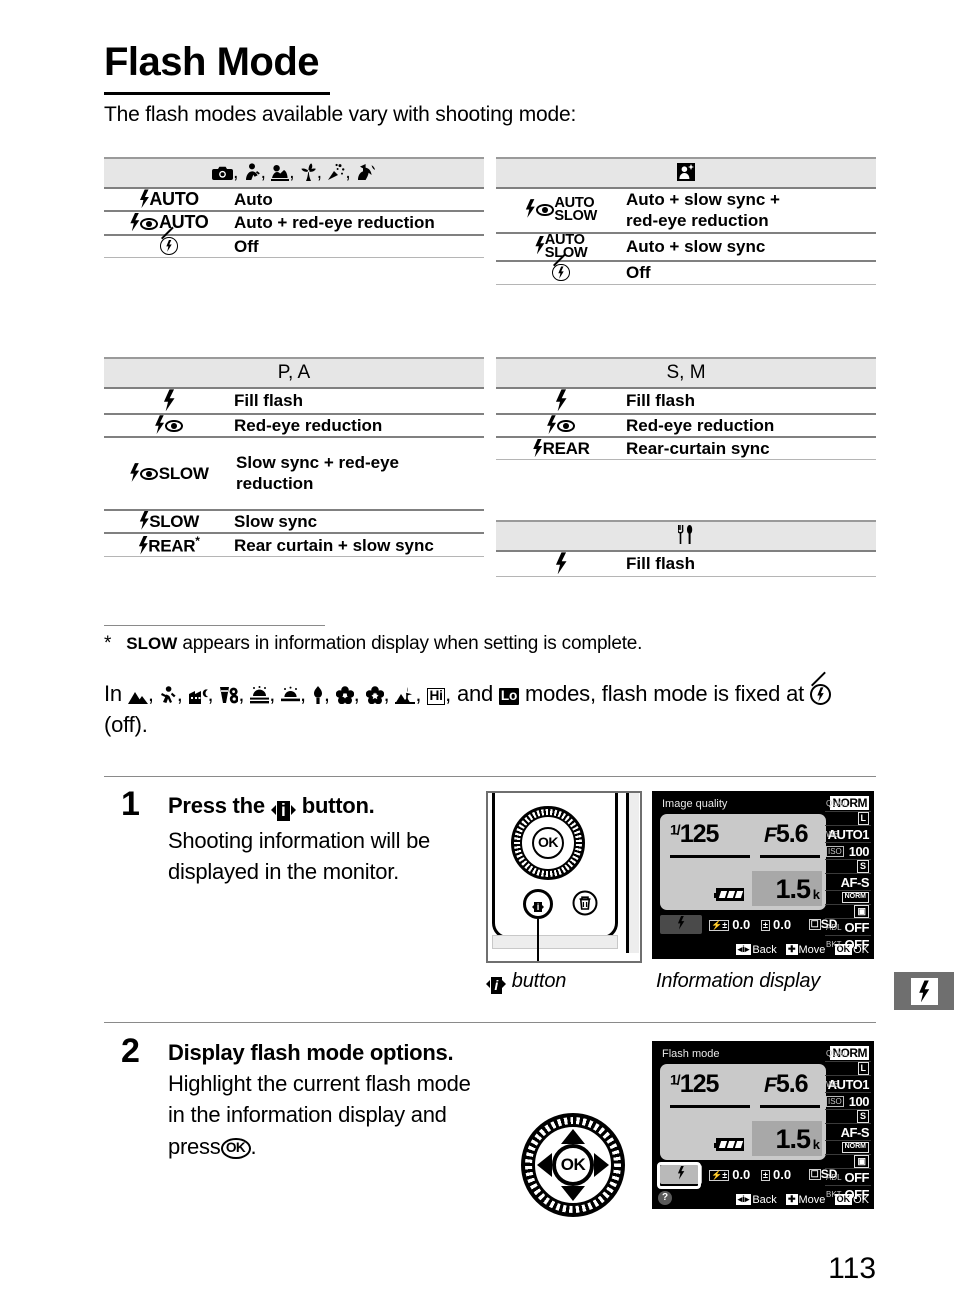 Image resolution: width=954 pixels, height=1314 pixels. I want to click on mode-icon-sunset, so click(291, 697).